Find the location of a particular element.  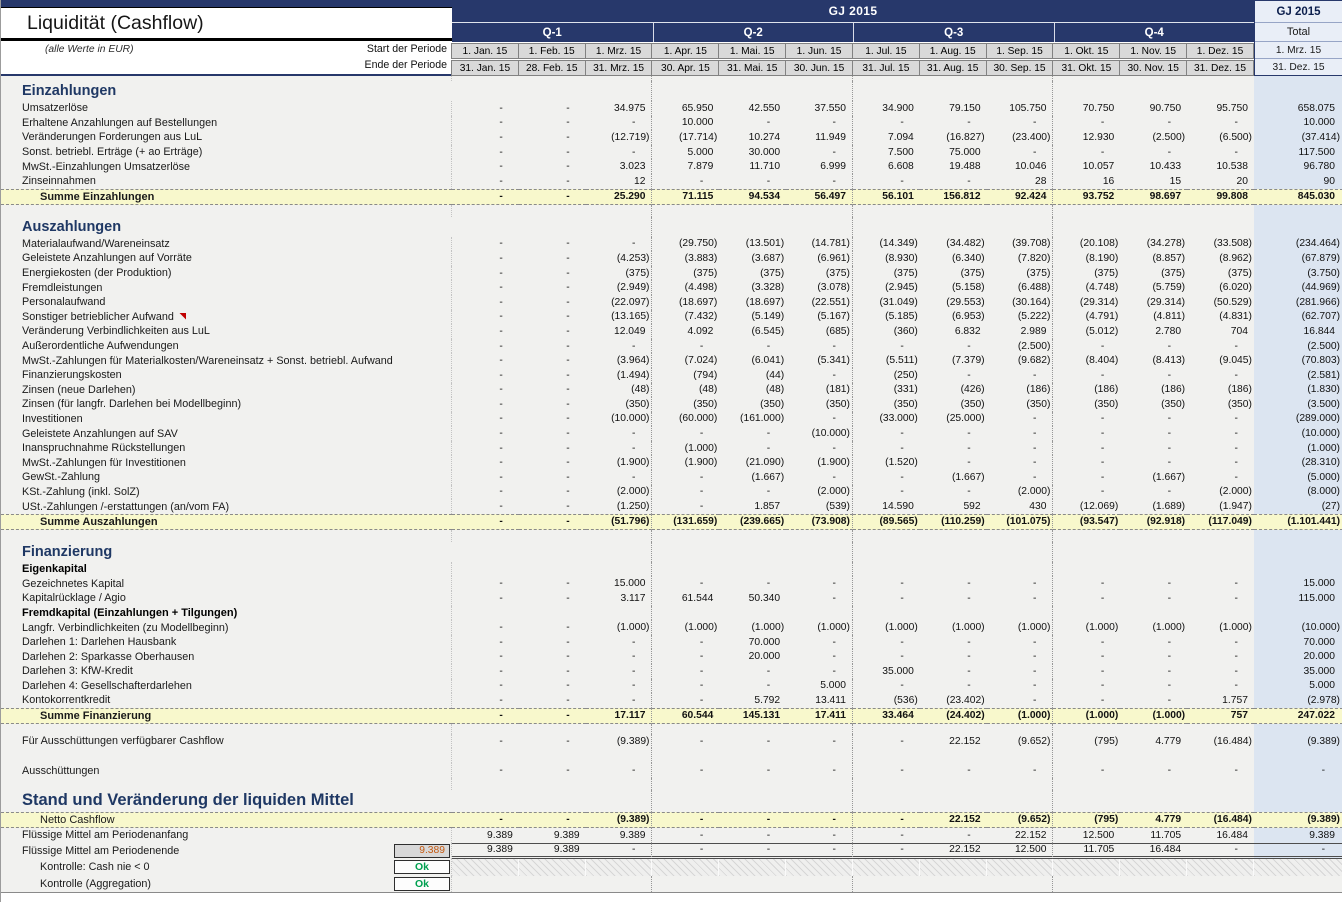

row-label: Sonst. betriebl. Erträge (+ ao Erträge) is located at coordinates (226, 152).